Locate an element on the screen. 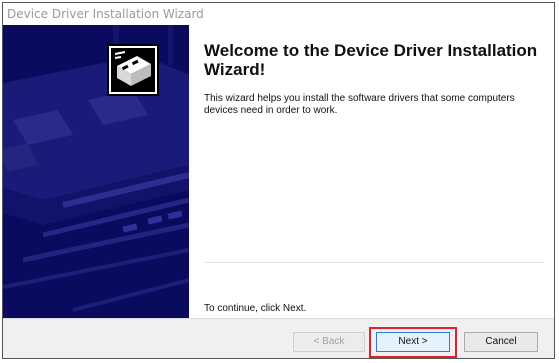 This screenshot has width=559, height=363. content-divider is located at coordinates (374, 262).